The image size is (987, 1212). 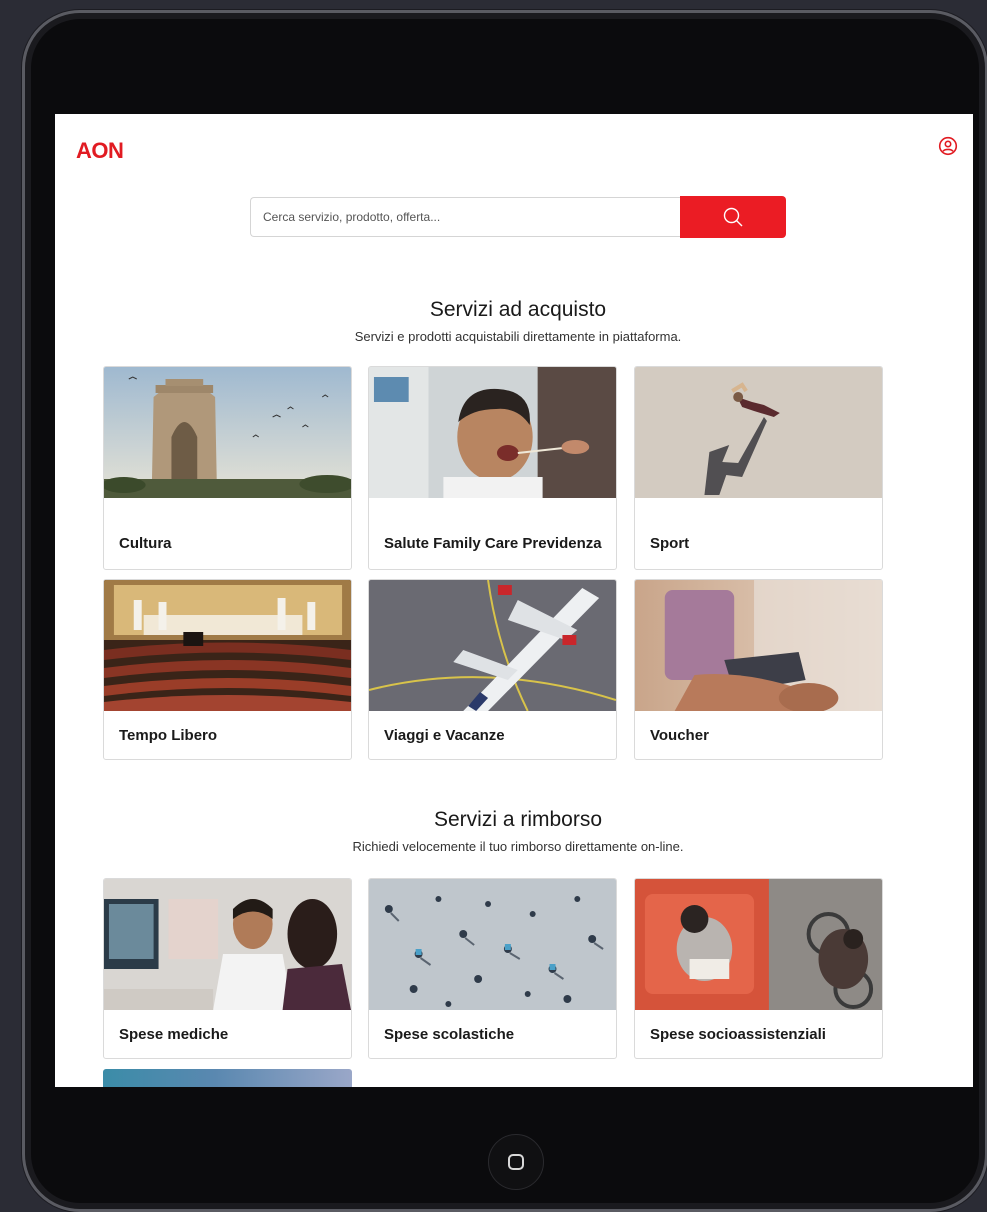 I want to click on phone-credit-card-photo, so click(x=758, y=645).